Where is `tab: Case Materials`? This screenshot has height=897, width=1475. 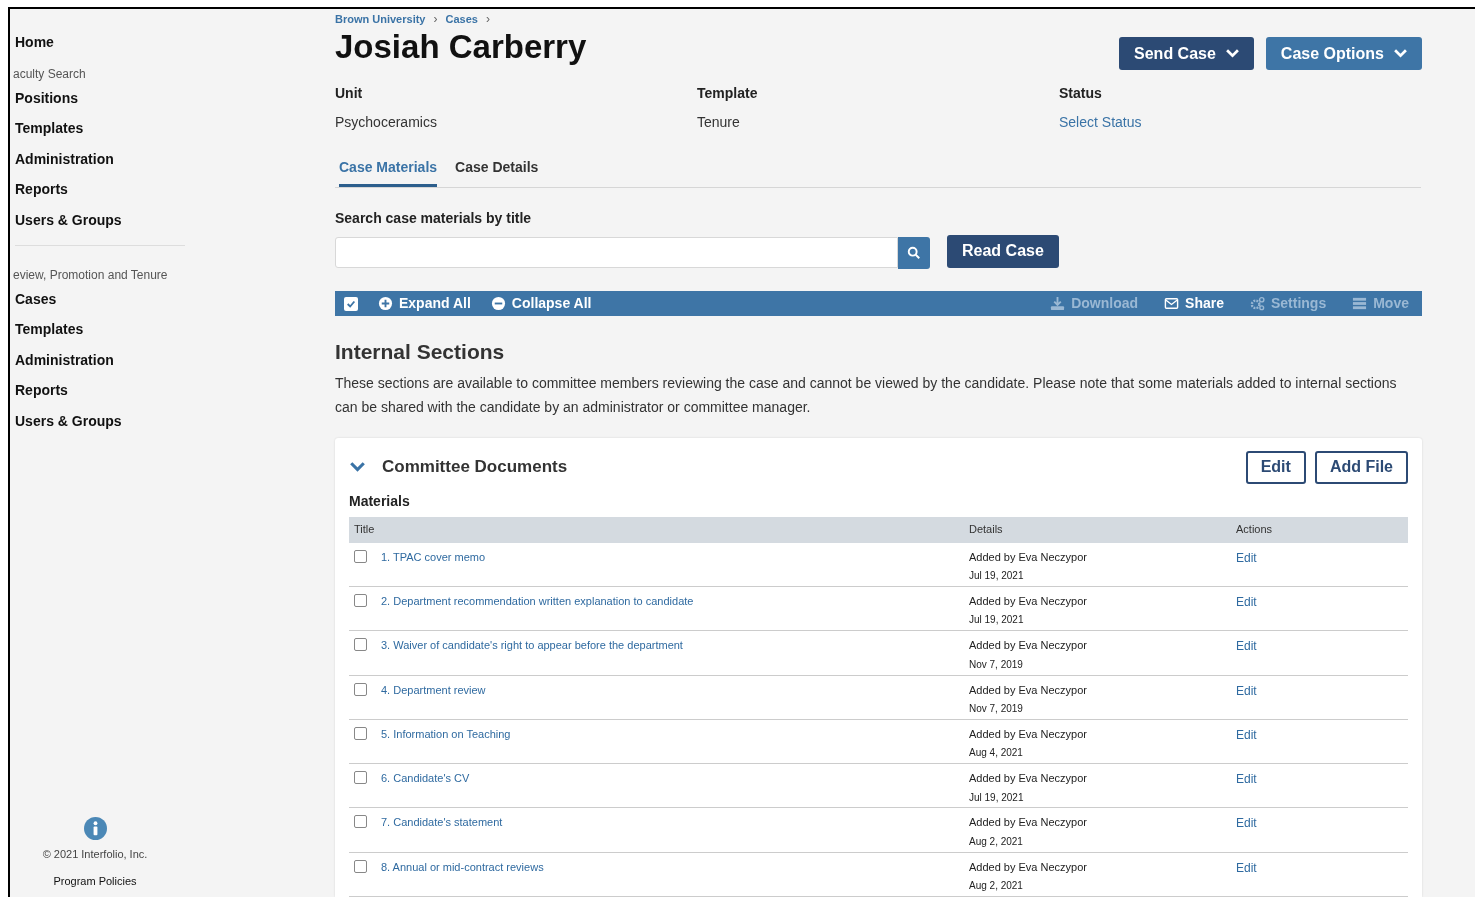 tab: Case Materials is located at coordinates (388, 172).